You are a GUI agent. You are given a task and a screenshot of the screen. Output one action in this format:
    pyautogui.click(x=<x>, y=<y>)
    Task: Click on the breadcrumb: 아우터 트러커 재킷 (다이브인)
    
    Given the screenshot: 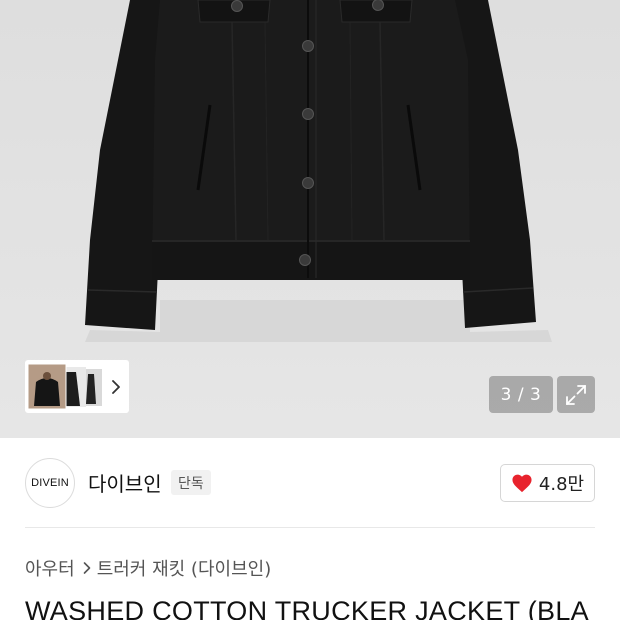 What is the action you would take?
    pyautogui.click(x=148, y=568)
    